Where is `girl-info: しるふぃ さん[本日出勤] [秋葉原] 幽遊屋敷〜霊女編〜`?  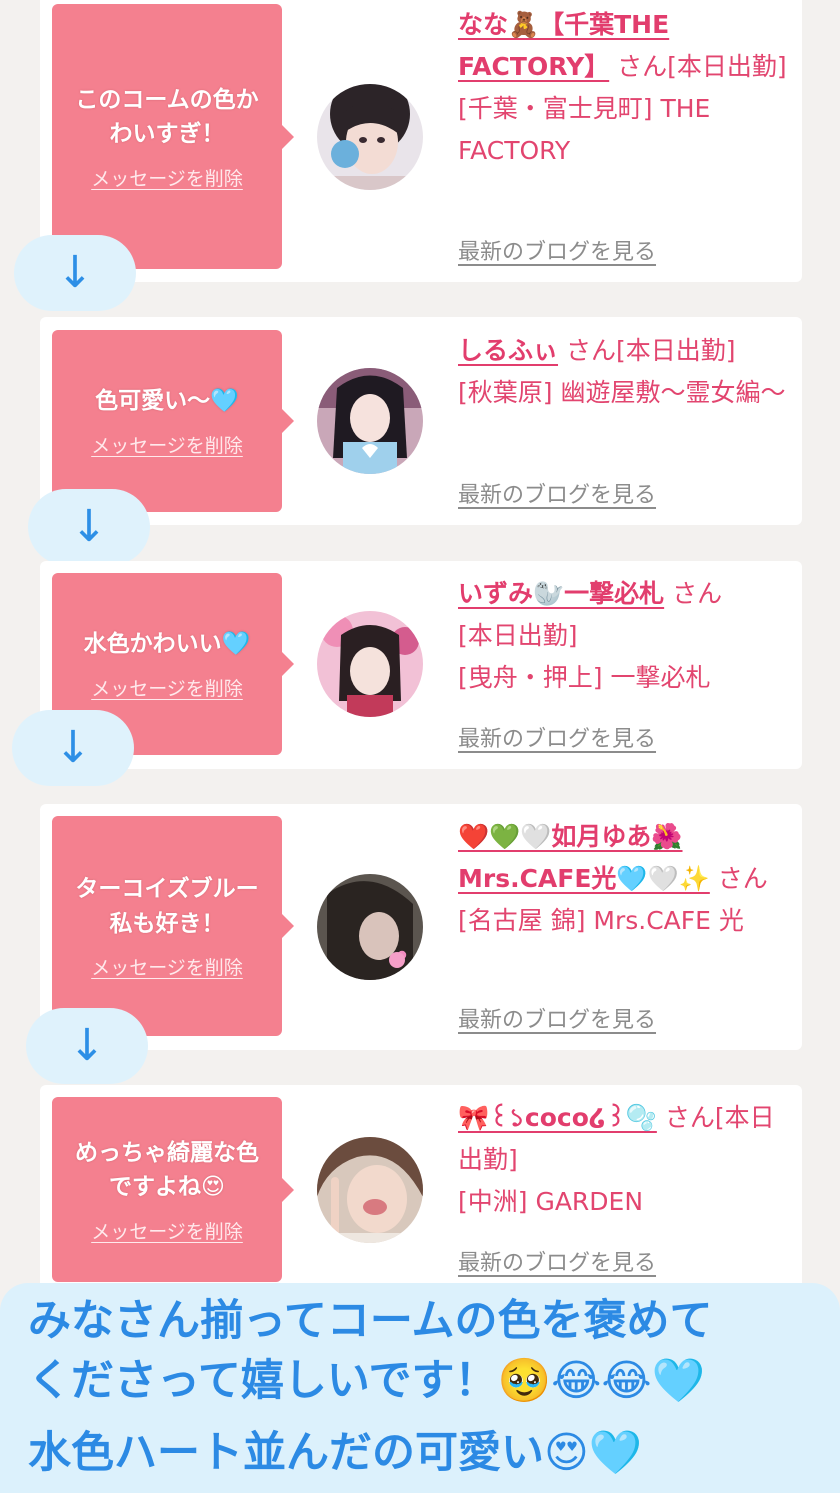 girl-info: しるふぃ さん[本日出勤] [秋葉原] 幽遊屋敷〜霊女編〜 is located at coordinates (625, 372).